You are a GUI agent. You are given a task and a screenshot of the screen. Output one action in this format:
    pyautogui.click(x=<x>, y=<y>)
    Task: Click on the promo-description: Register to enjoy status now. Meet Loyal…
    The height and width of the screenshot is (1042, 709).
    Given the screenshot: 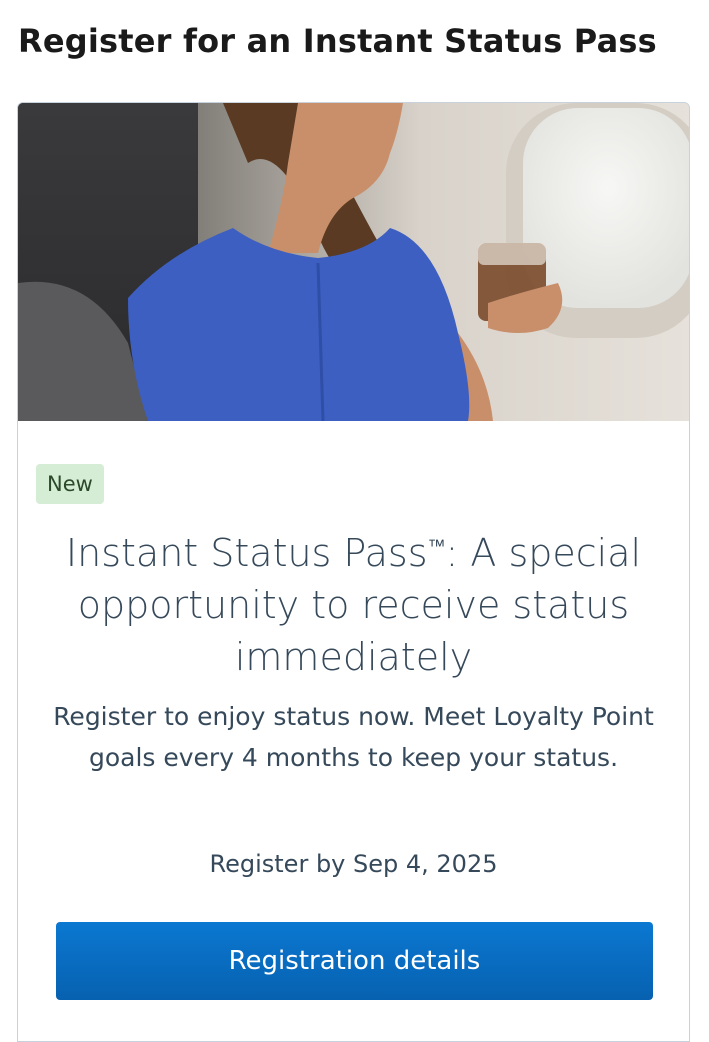 What is the action you would take?
    pyautogui.click(x=353, y=737)
    